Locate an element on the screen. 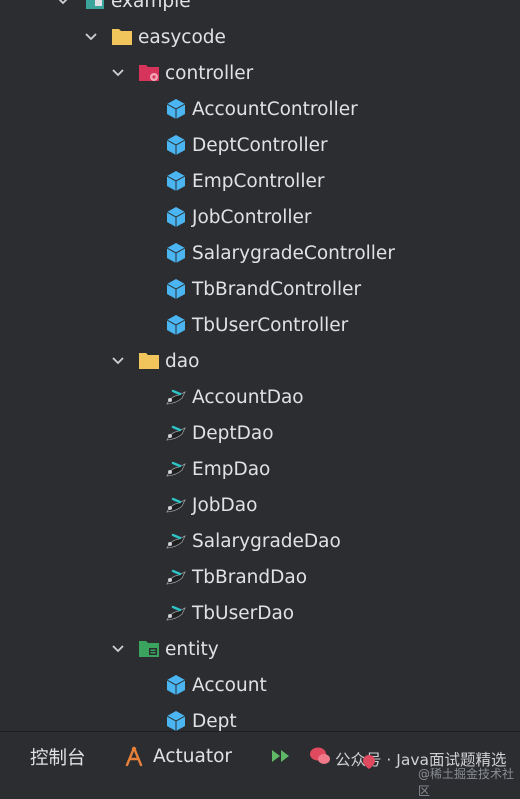 This screenshot has height=799, width=520. tree-item-label: SalarygradeController is located at coordinates (293, 253).